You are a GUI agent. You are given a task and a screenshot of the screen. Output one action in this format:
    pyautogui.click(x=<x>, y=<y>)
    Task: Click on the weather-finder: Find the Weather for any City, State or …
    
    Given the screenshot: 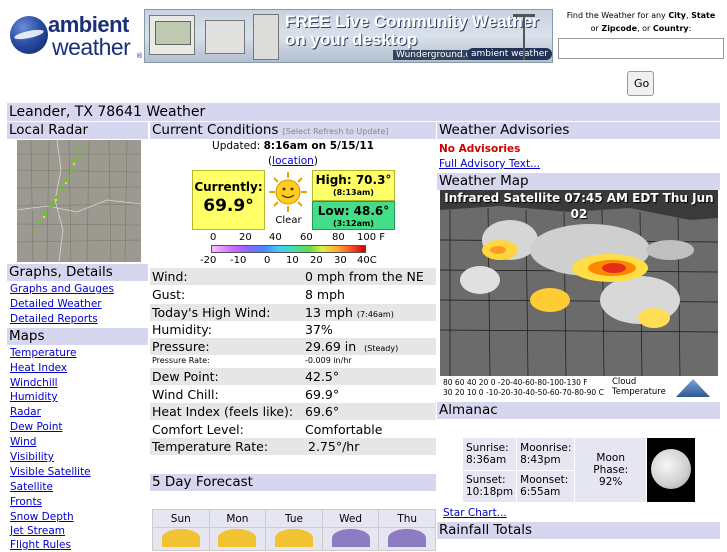 What is the action you would take?
    pyautogui.click(x=641, y=52)
    